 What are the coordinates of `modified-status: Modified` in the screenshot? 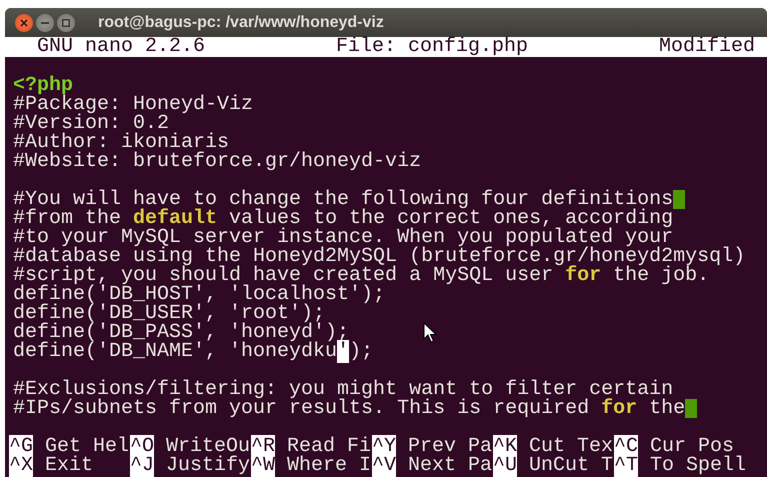 It's located at (706, 47).